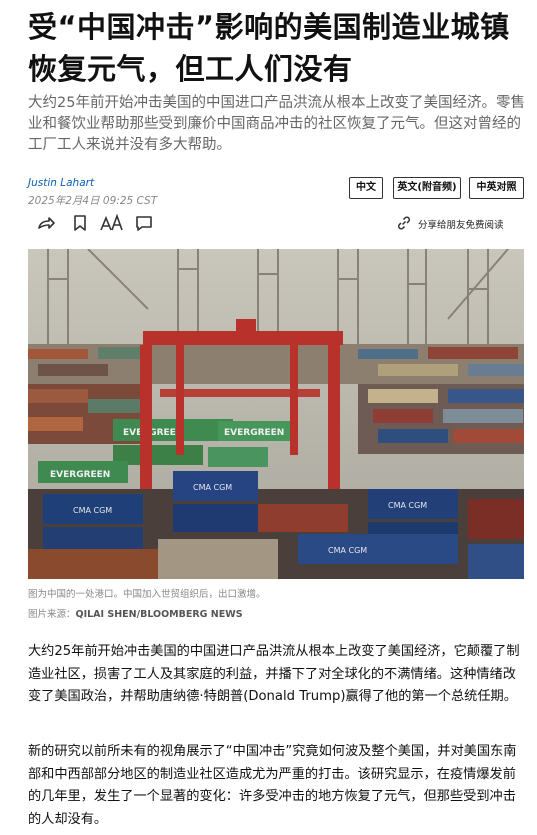 The width and height of the screenshot is (537, 835). What do you see at coordinates (404, 224) in the screenshot?
I see `link-icon` at bounding box center [404, 224].